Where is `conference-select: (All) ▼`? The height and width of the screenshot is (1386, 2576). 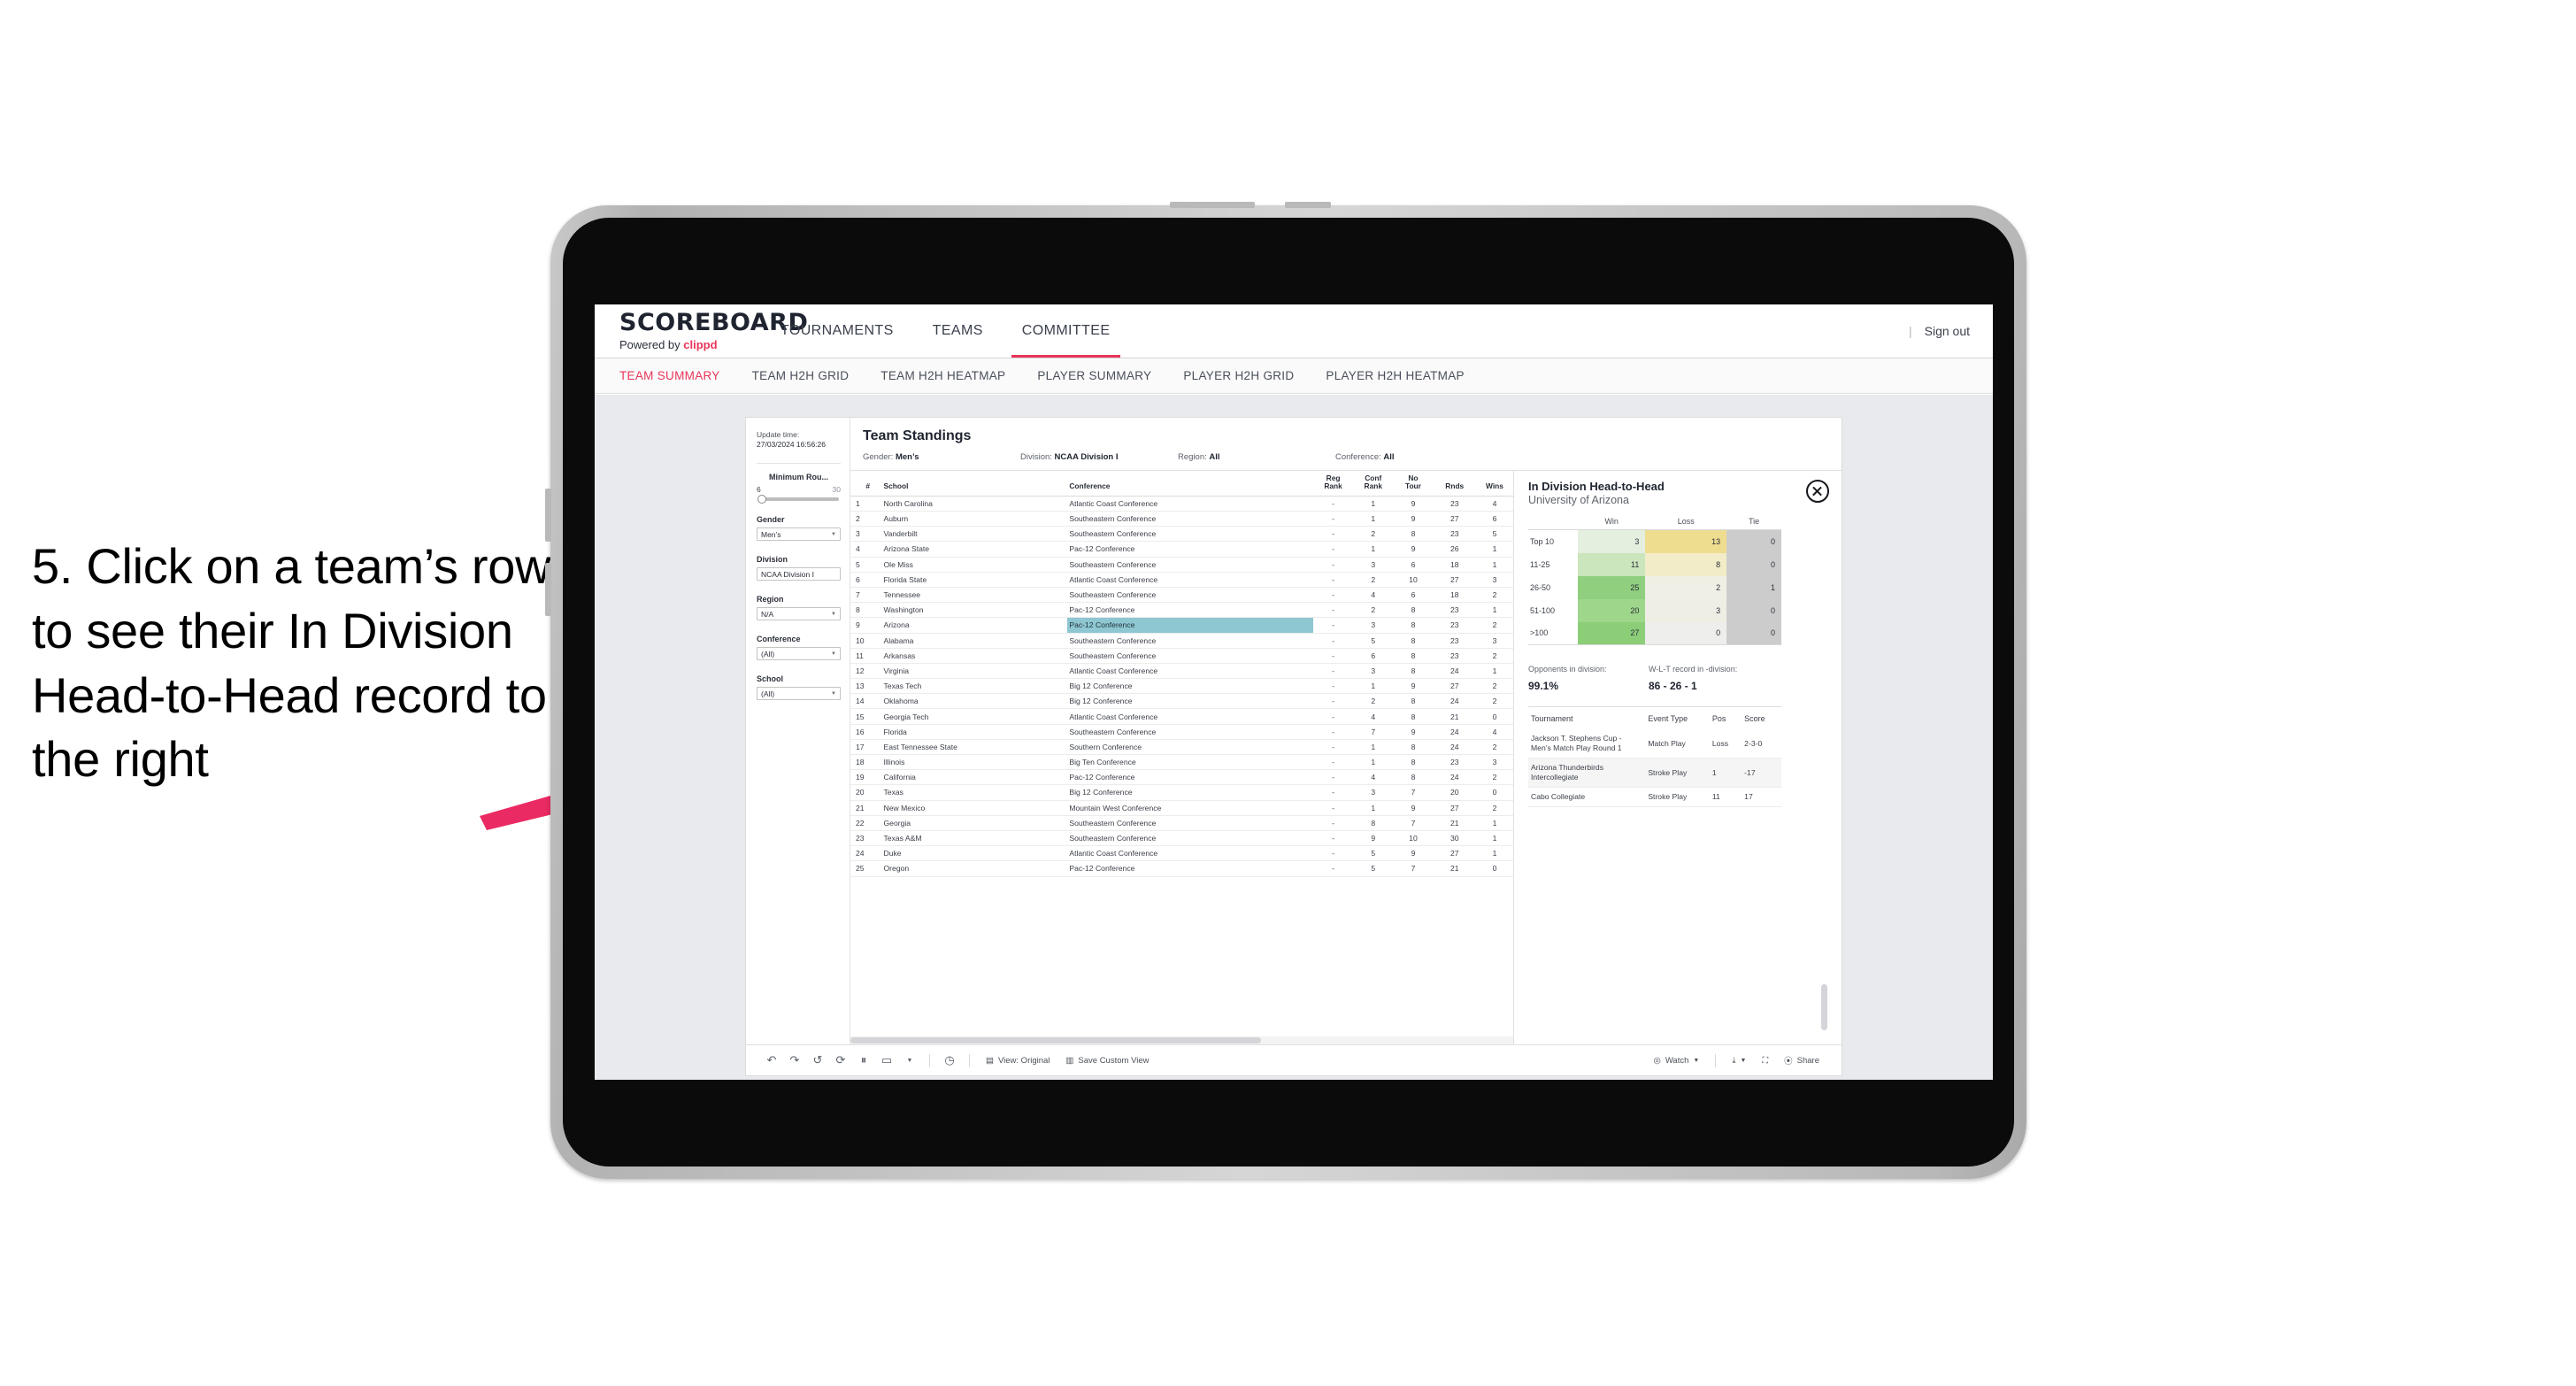 conference-select: (All) ▼ is located at coordinates (799, 654).